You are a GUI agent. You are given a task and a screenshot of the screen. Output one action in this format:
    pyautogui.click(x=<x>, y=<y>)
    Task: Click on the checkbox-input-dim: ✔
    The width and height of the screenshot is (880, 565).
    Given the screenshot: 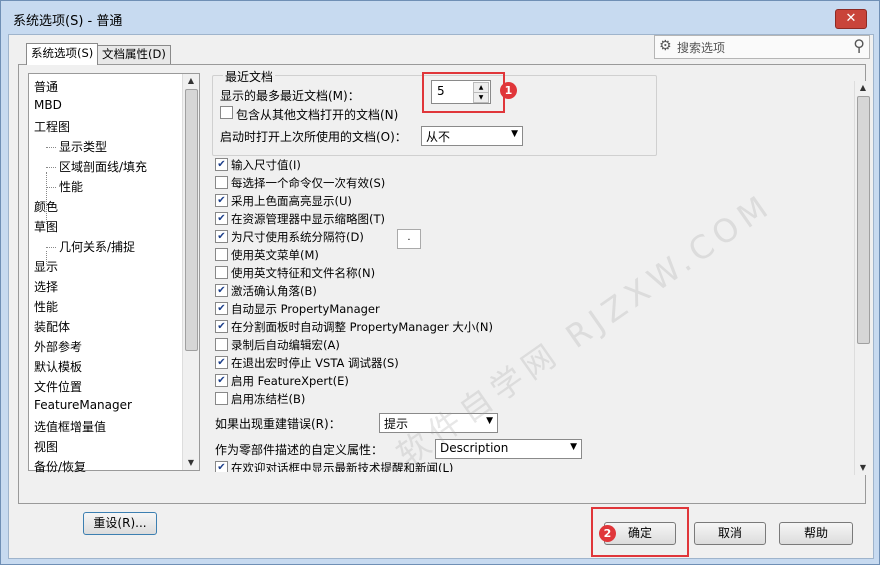 What is the action you would take?
    pyautogui.click(x=221, y=164)
    